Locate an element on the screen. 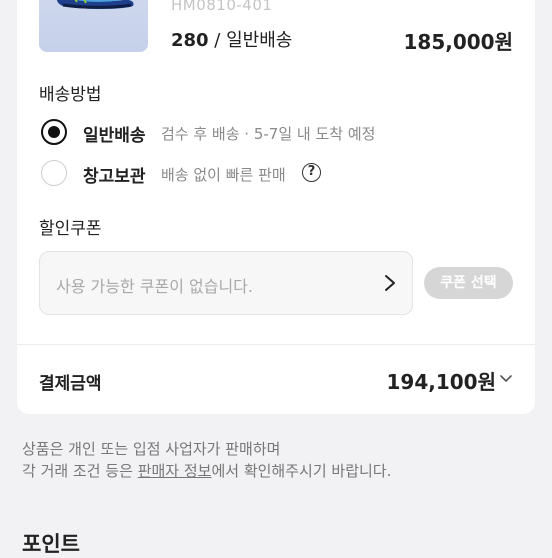 This screenshot has width=552, height=558. payment-amount: 194,100원 is located at coordinates (442, 380).